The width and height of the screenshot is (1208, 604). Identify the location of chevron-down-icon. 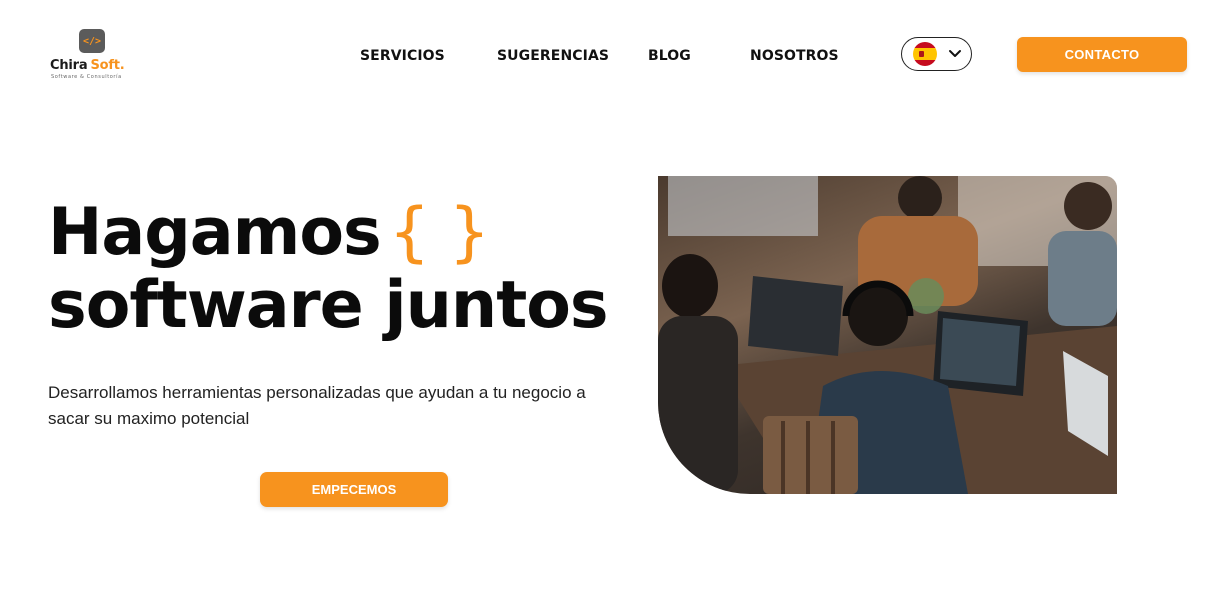
(955, 53).